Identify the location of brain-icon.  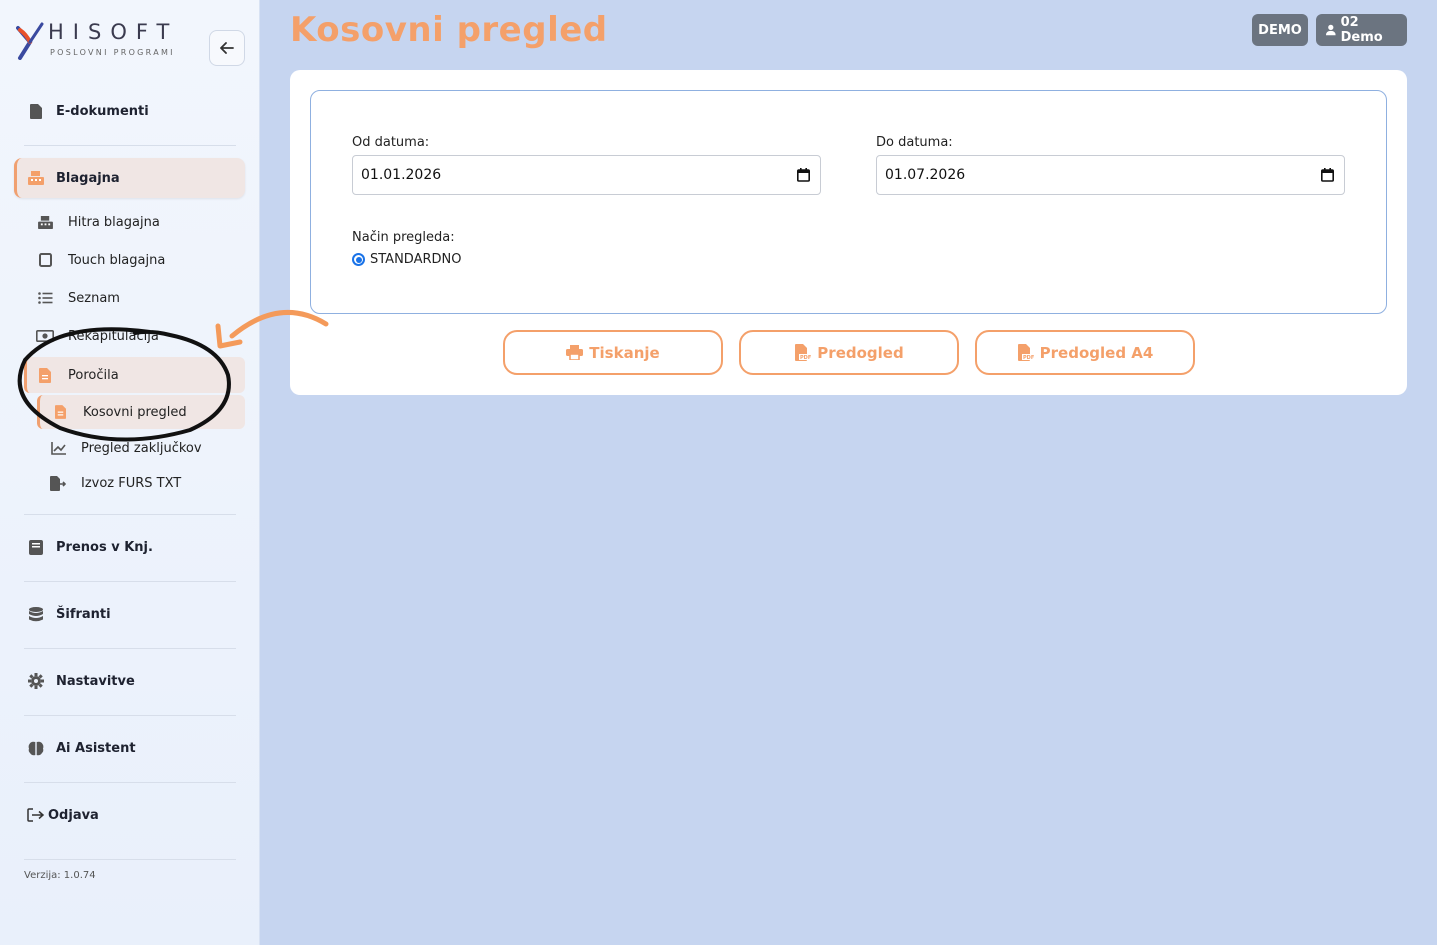
(36, 748).